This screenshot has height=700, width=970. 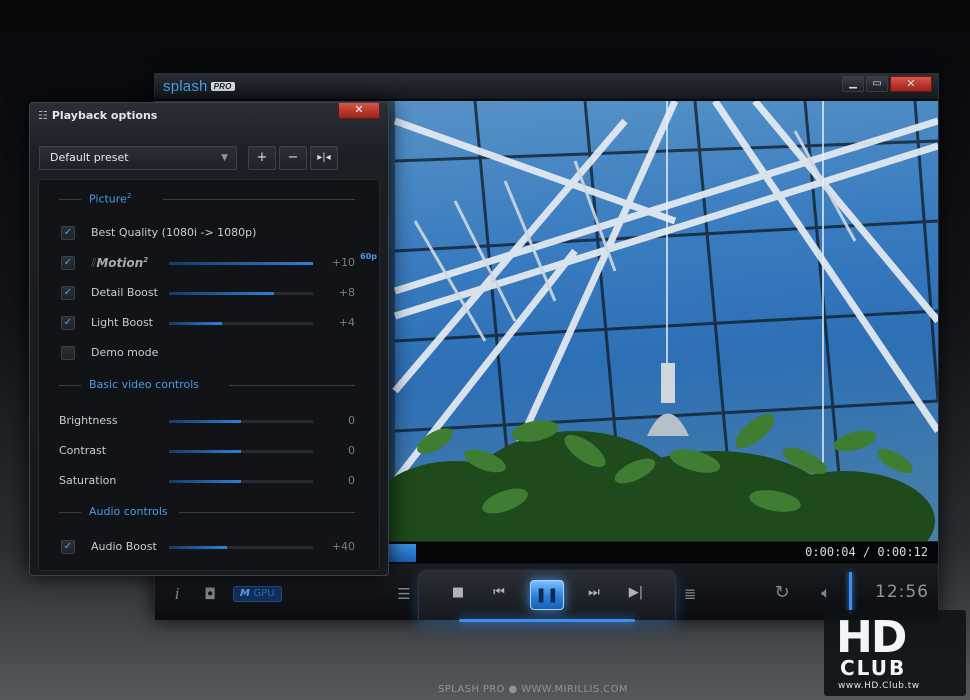 I want to click on option-detail-boost: ✓ Detail Boost +8, so click(x=209, y=293).